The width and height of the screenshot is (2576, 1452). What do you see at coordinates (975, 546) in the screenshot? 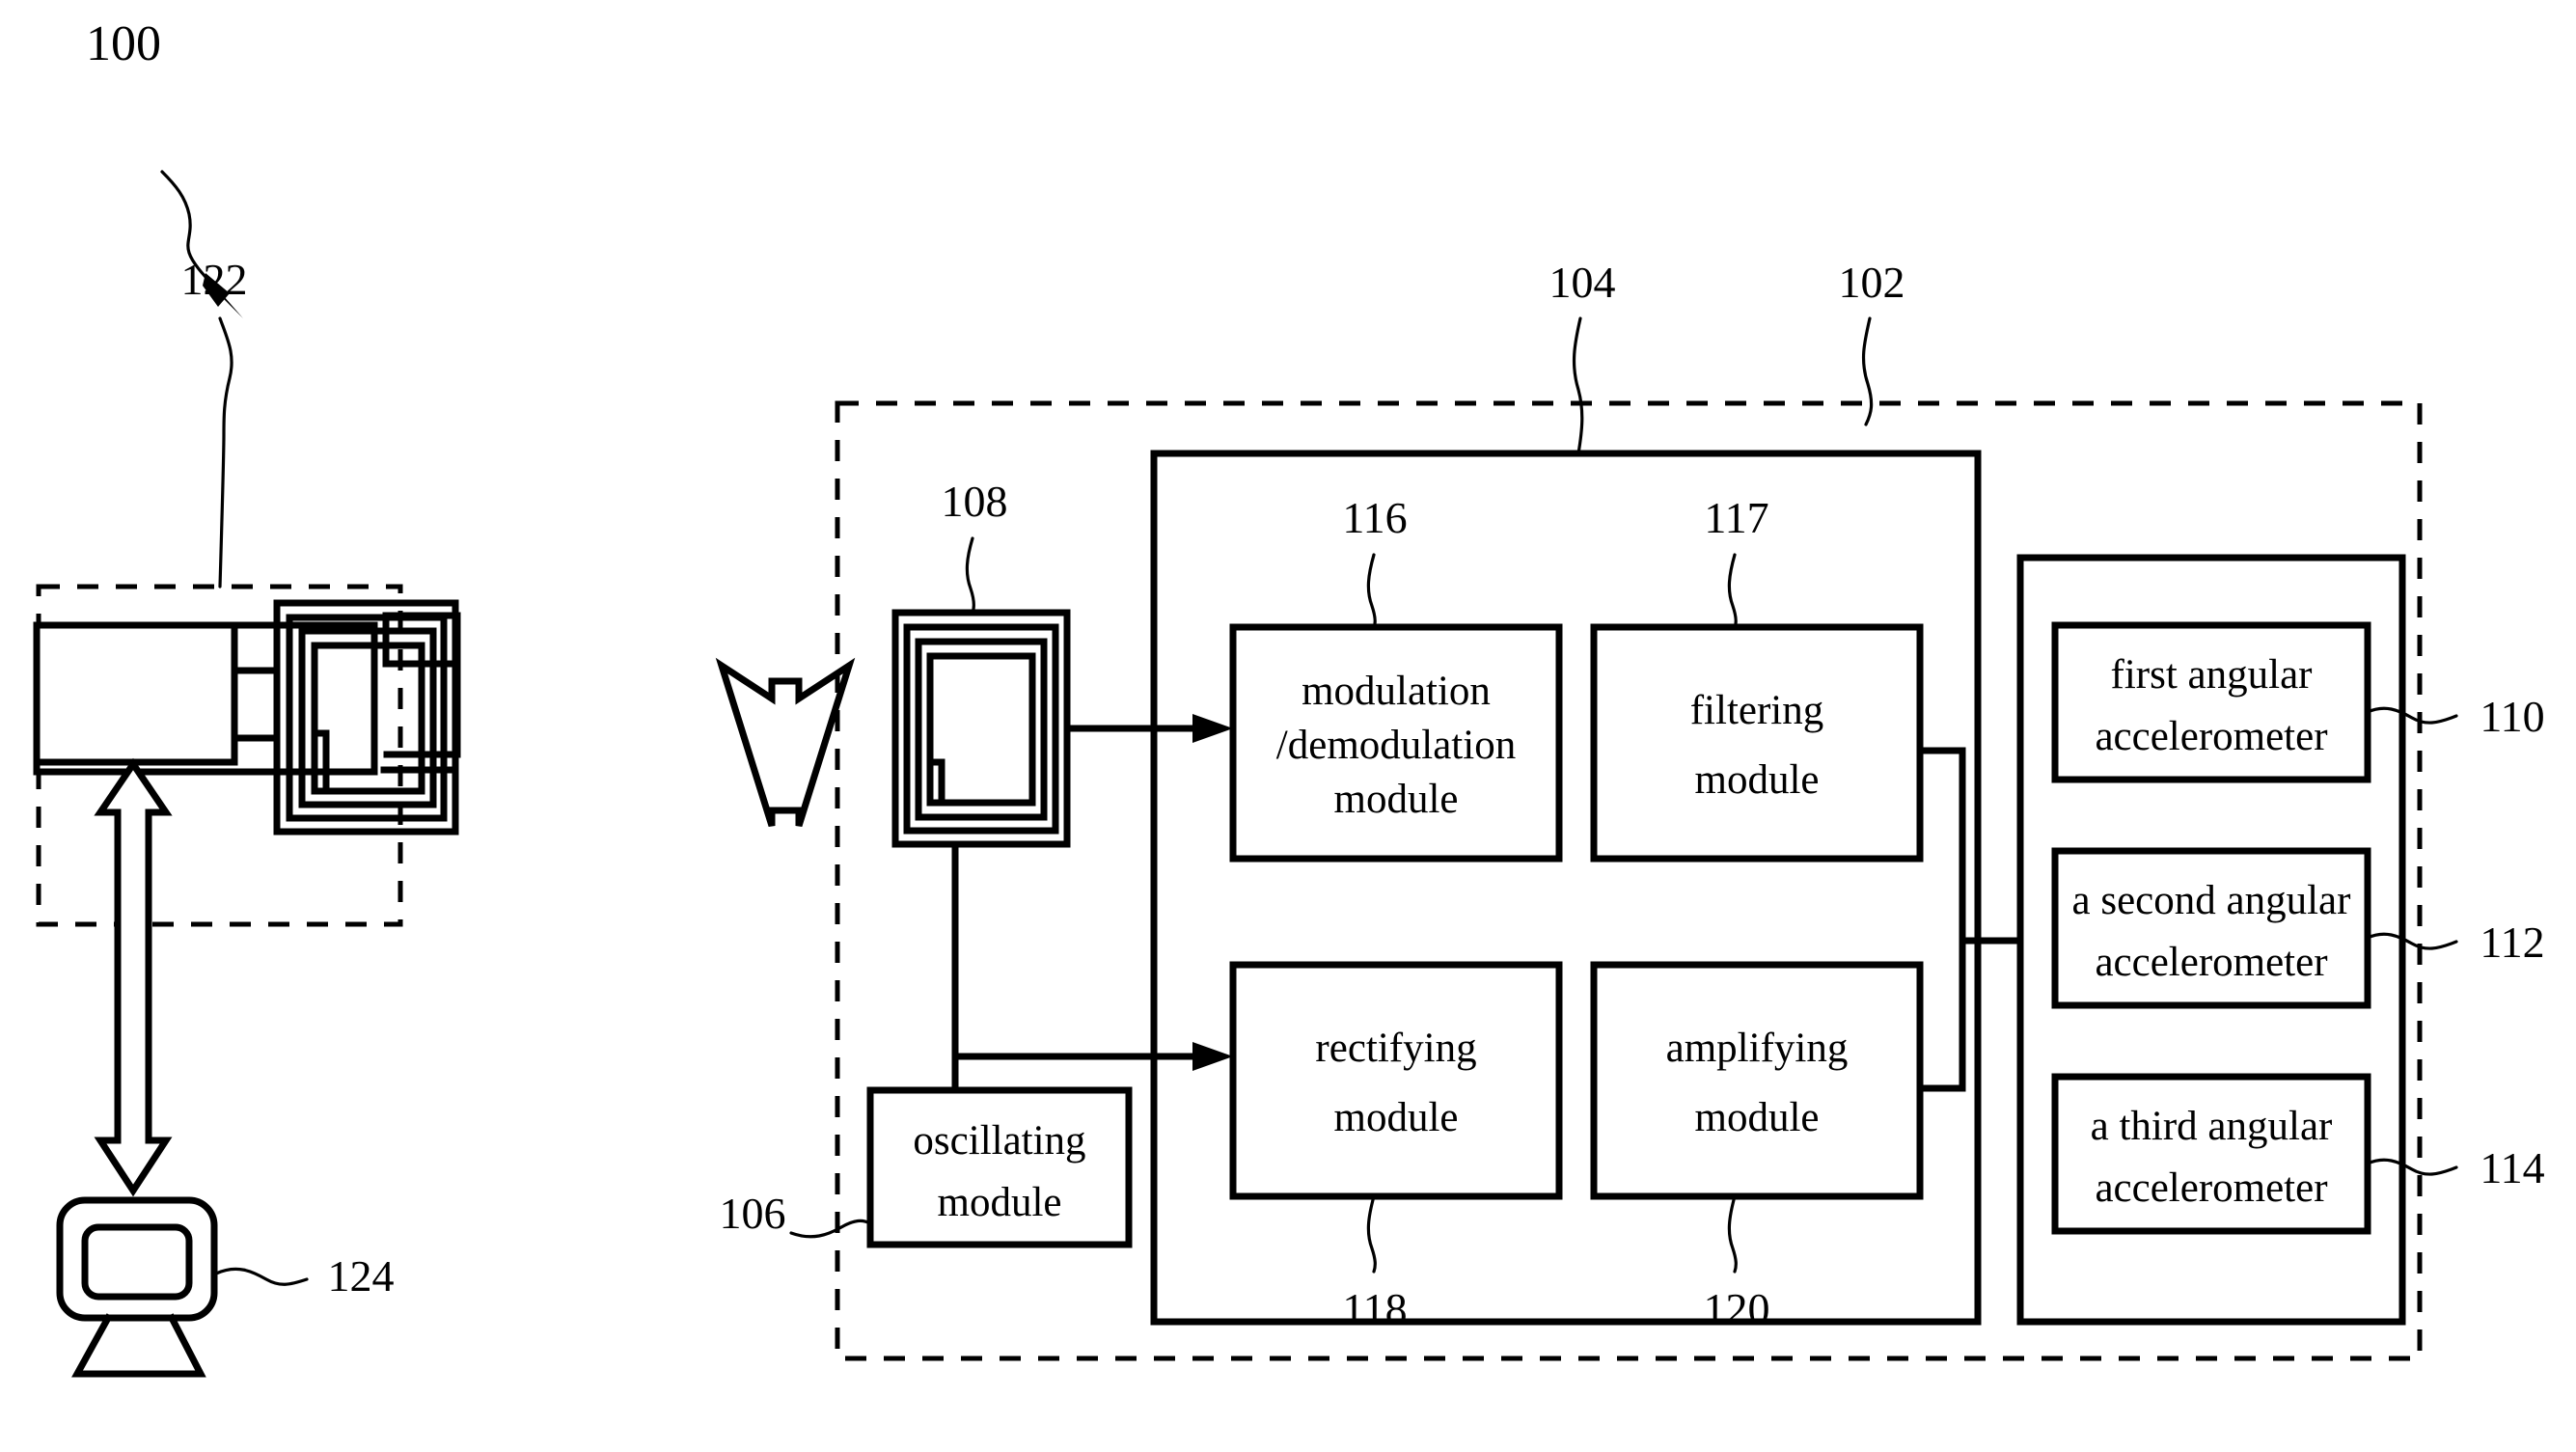
I see `ref-108: 108` at bounding box center [975, 546].